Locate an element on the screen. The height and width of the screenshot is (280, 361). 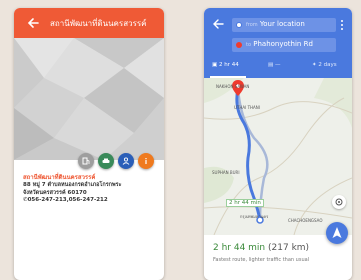
mode-tab-walk: ✦ 2 days is located at coordinates (324, 65).